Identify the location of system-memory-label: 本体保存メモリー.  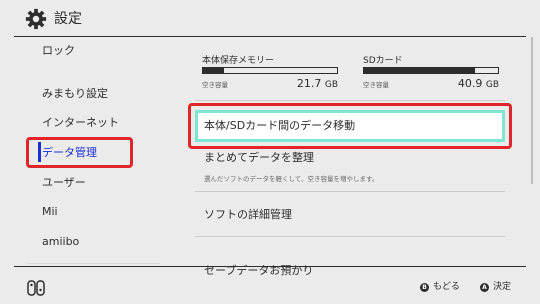
(238, 61).